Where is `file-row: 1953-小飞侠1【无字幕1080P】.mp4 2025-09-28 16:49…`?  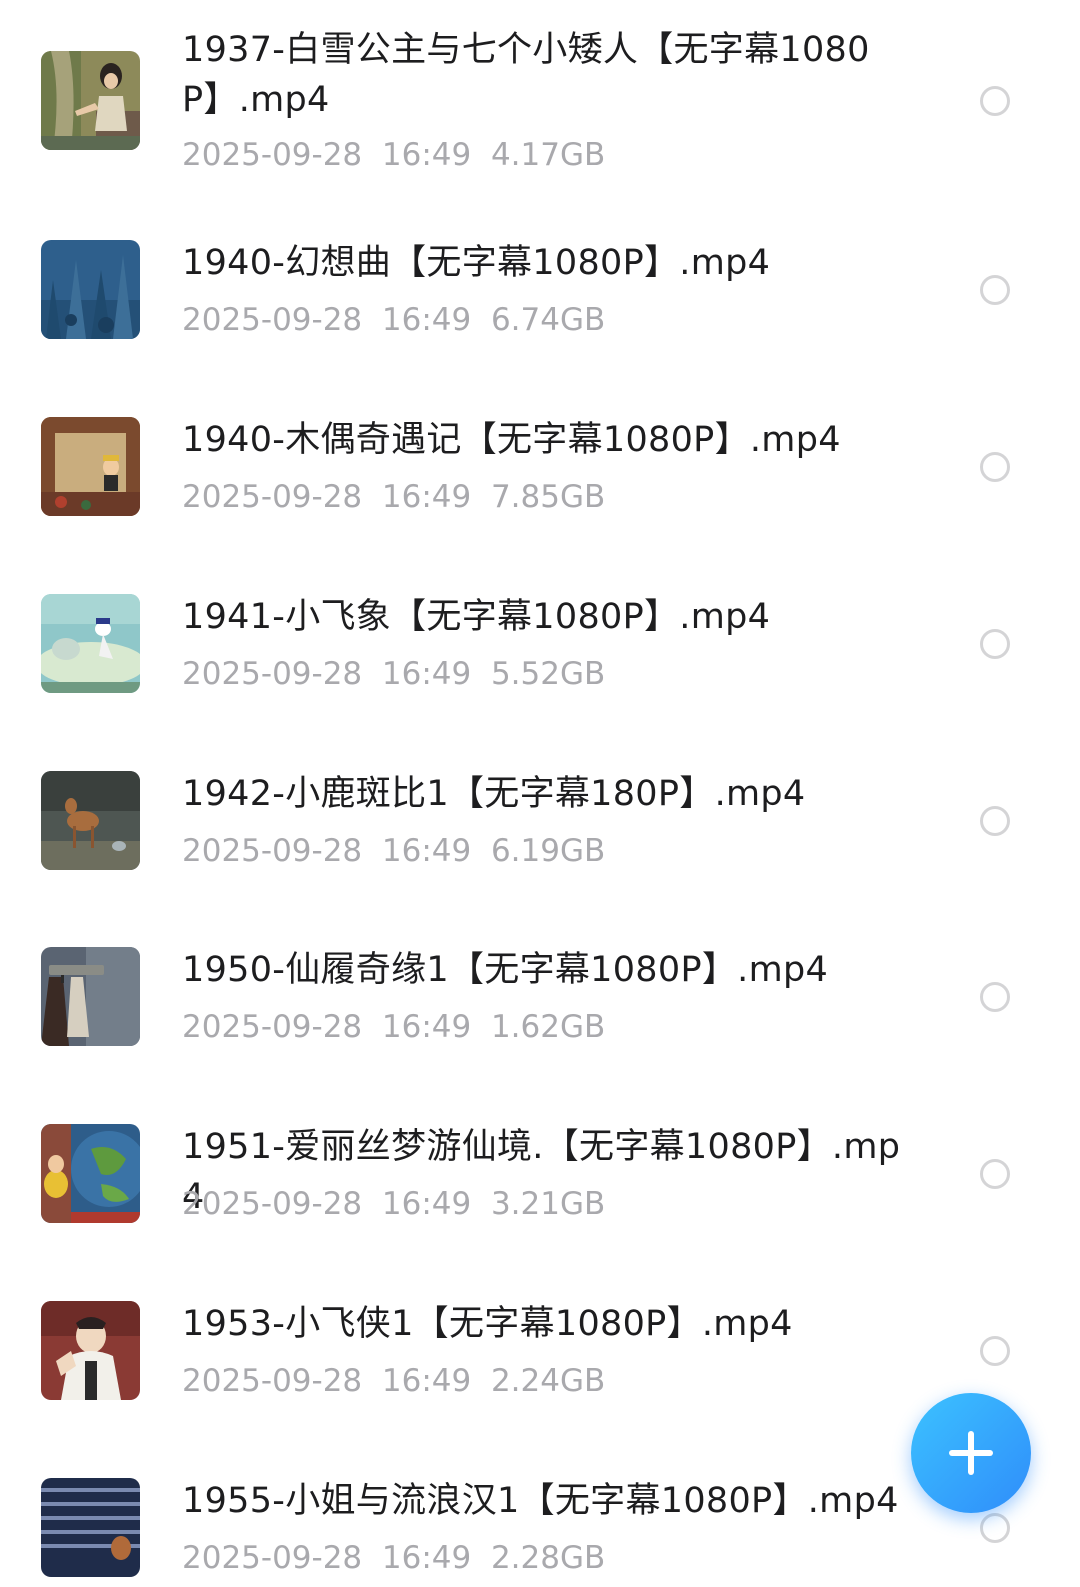 file-row: 1953-小飞侠1【无字幕1080P】.mp4 2025-09-28 16:49… is located at coordinates (540, 1351).